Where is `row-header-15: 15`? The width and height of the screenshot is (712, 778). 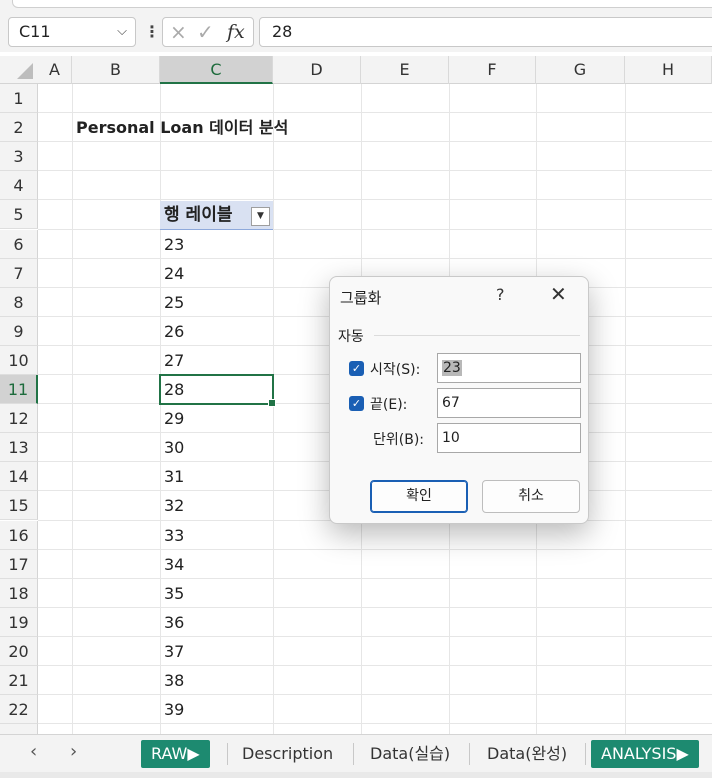 row-header-15: 15 is located at coordinates (19, 506).